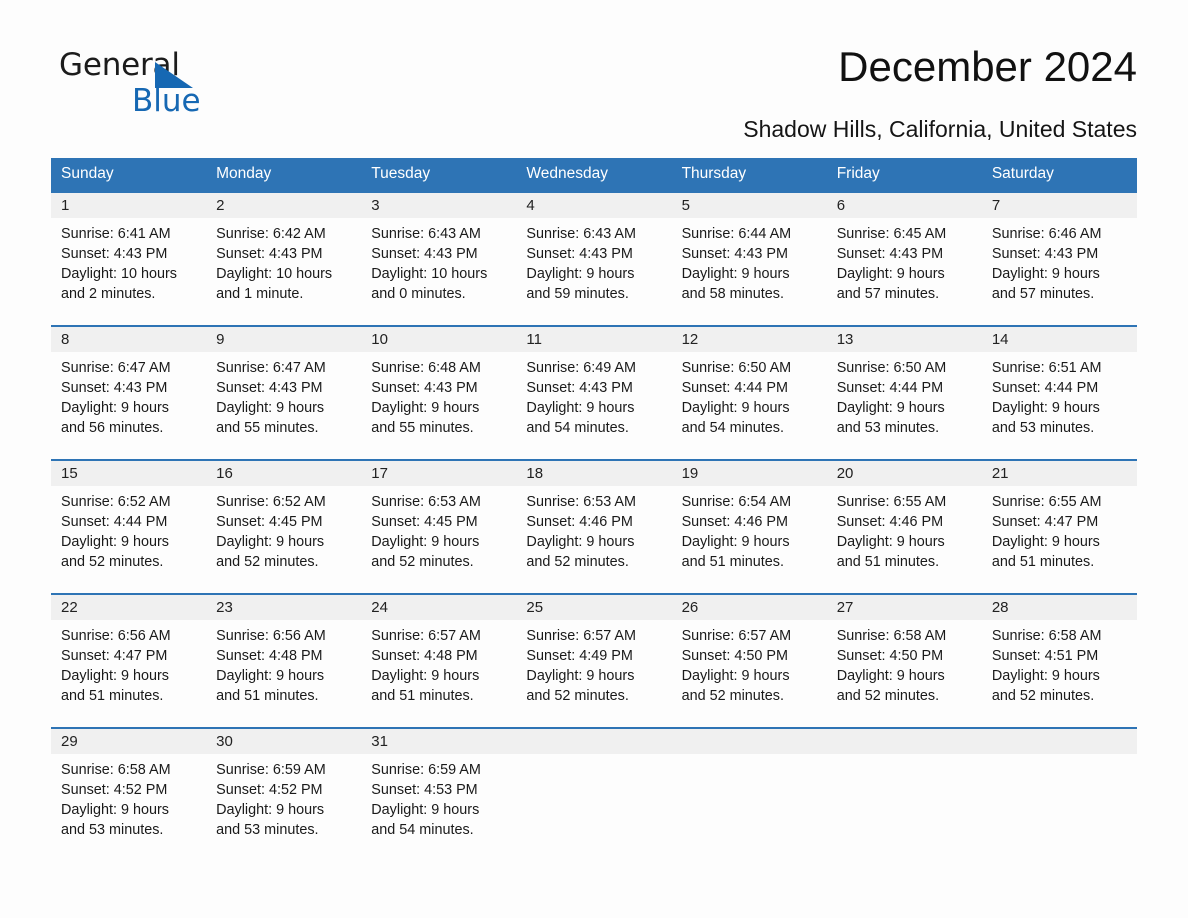  What do you see at coordinates (1046, 234) in the screenshot?
I see `sunrise-text: Sunrise: 6:46 AM` at bounding box center [1046, 234].